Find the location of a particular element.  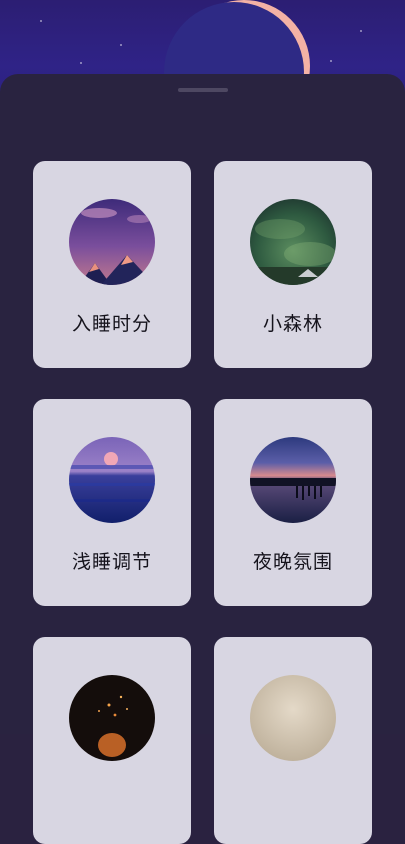

sleep-dusk-mountain-image is located at coordinates (112, 242).